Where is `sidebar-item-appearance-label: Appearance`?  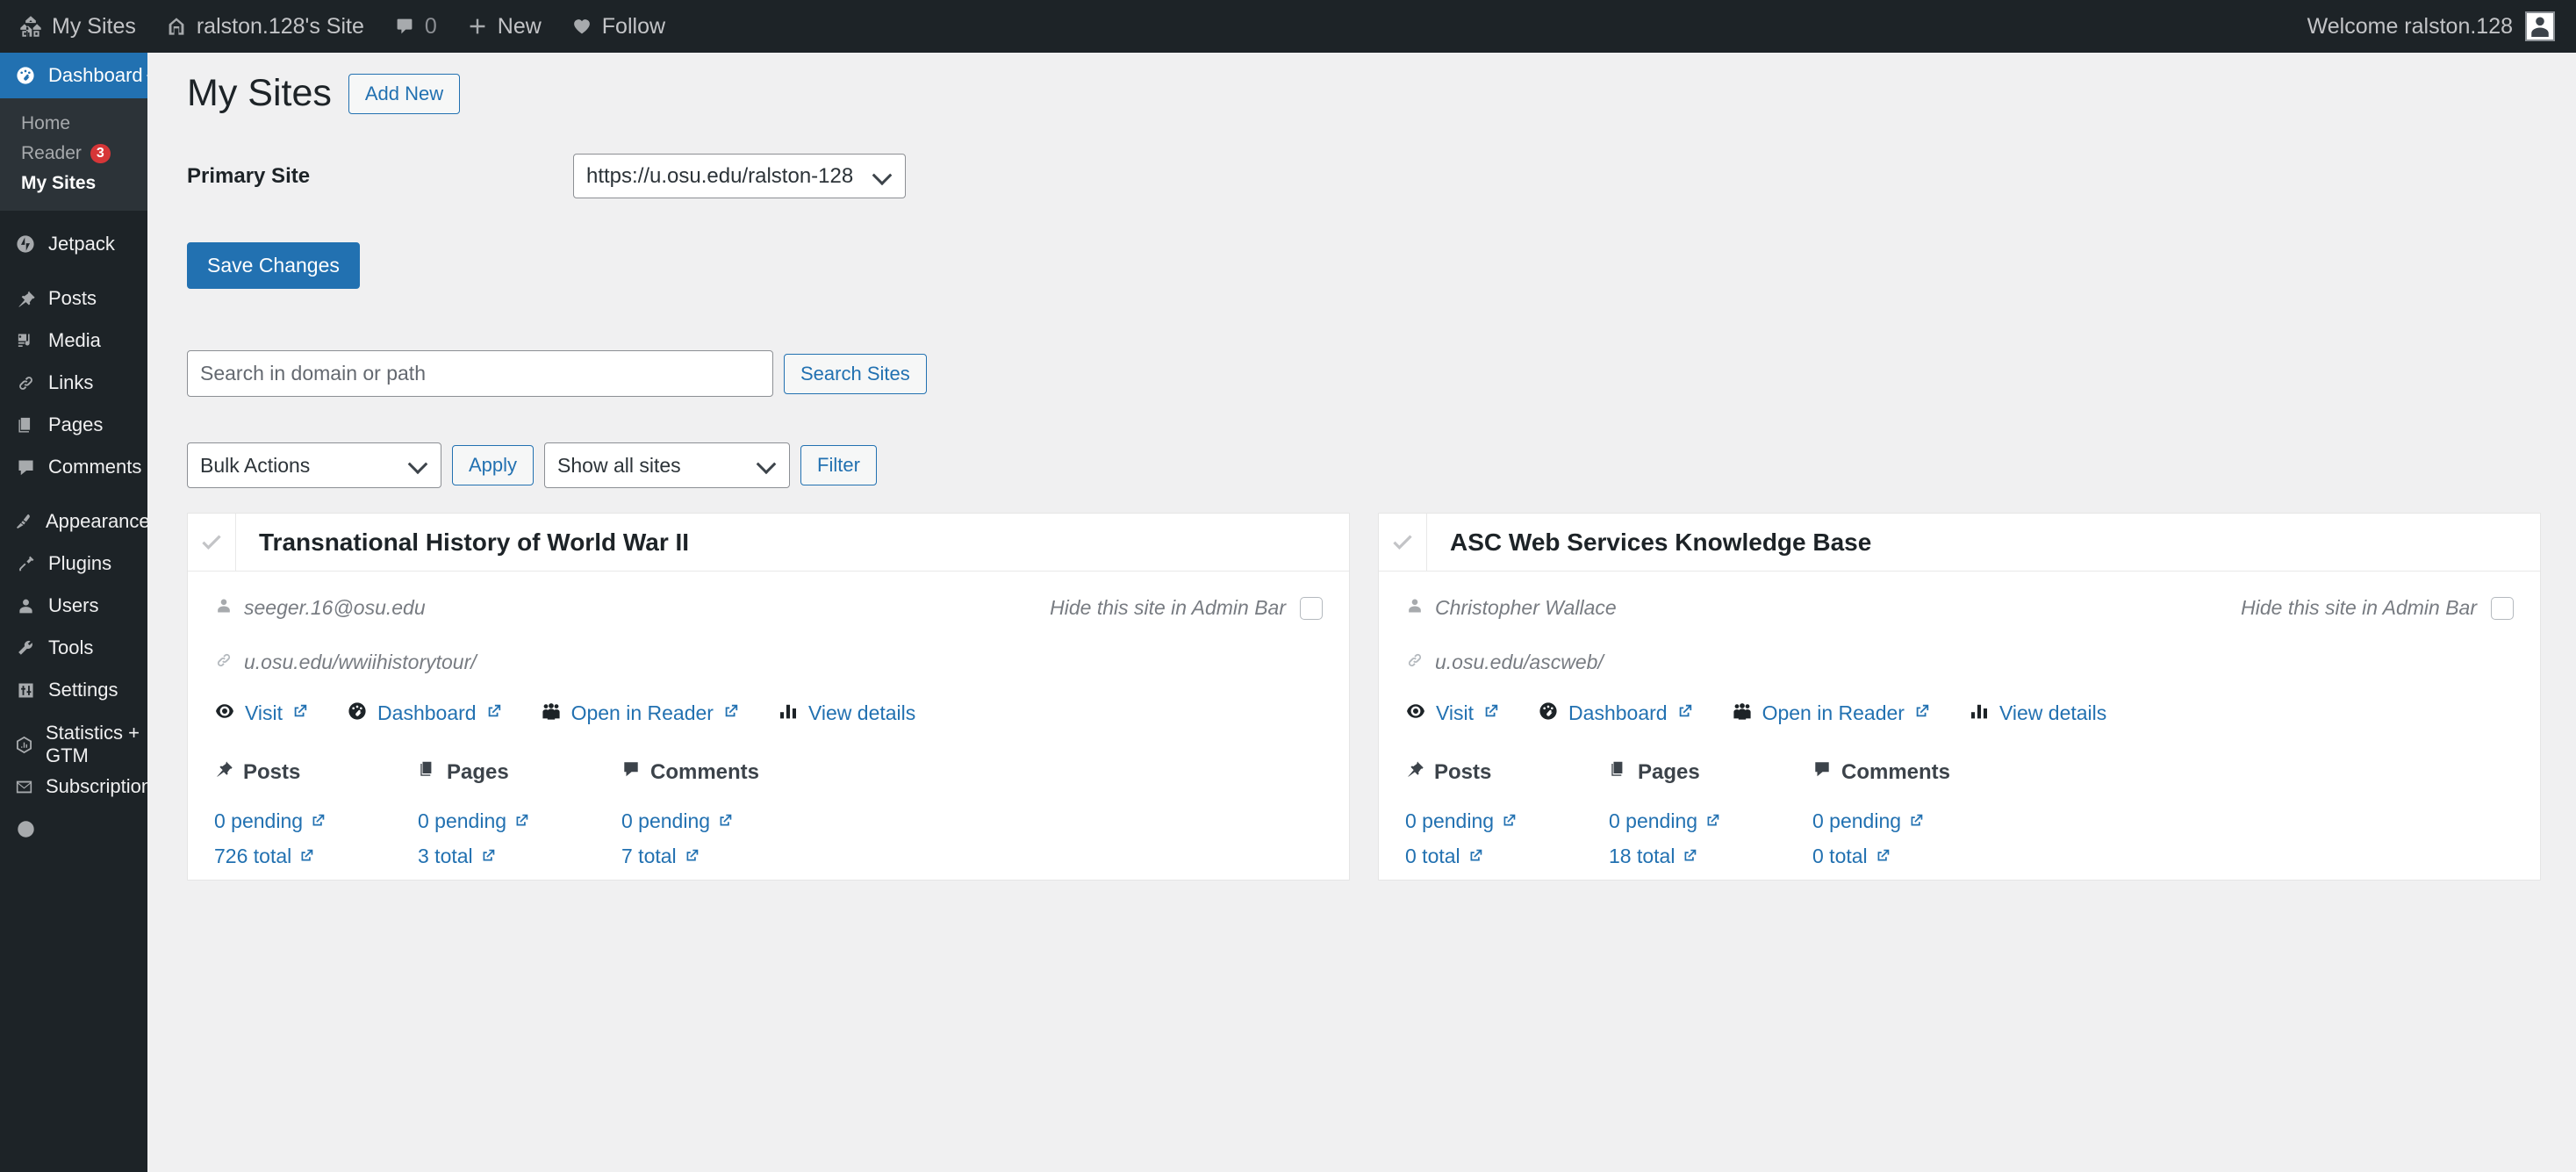
sidebar-item-appearance-label: Appearance is located at coordinates (98, 521).